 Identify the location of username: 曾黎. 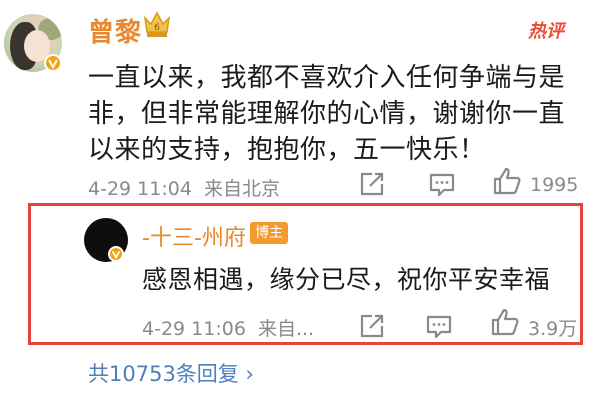
(115, 30).